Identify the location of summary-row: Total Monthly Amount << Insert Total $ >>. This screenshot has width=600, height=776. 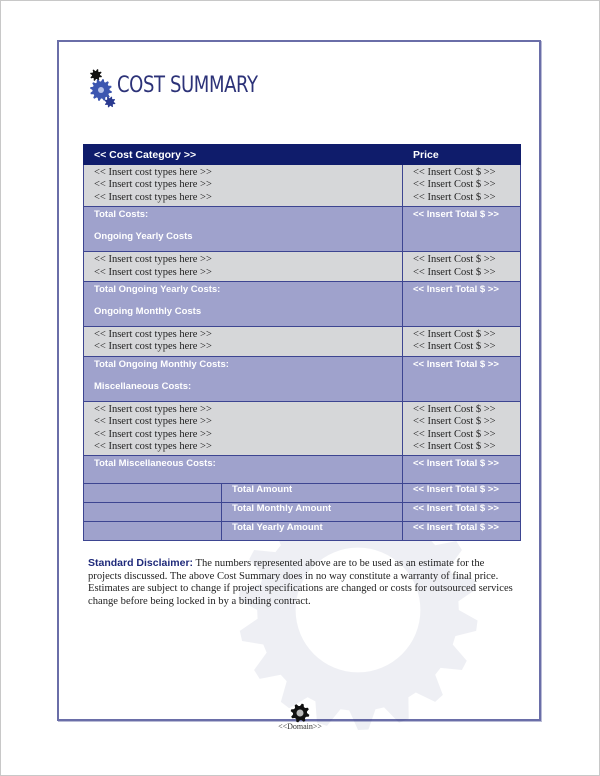
(302, 512).